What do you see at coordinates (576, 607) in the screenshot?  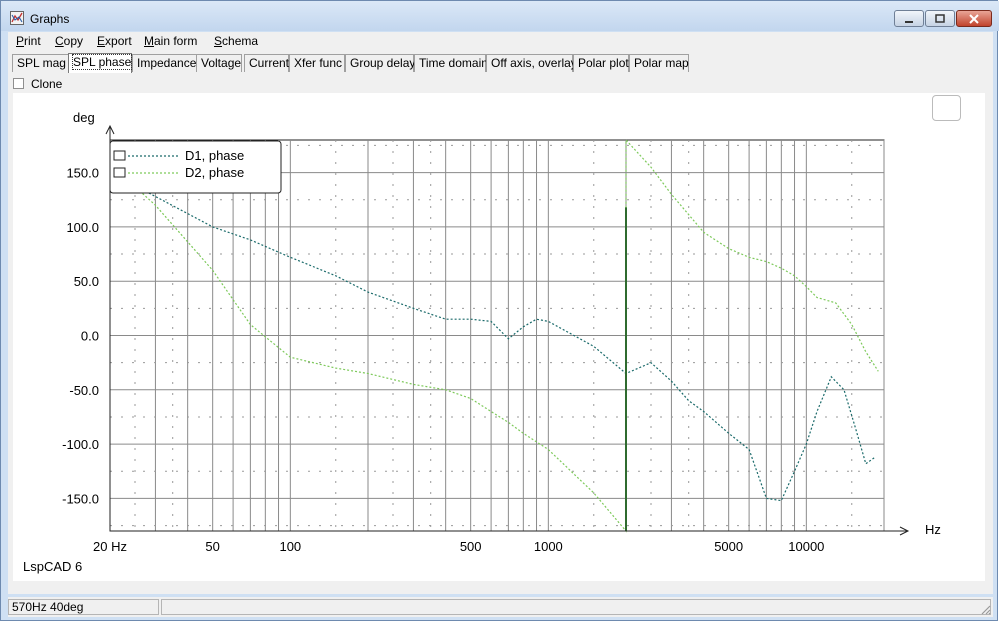 I see `status-right-panel` at bounding box center [576, 607].